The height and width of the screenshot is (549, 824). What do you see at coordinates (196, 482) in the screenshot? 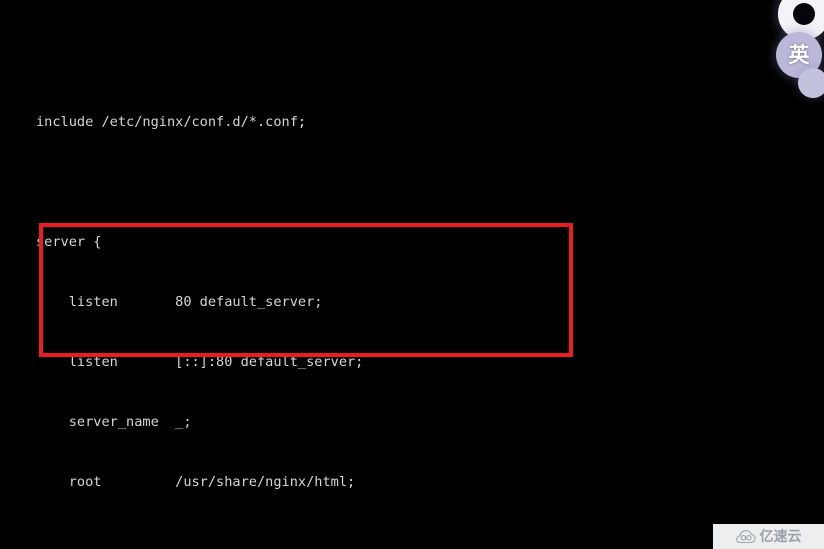
I see `code-line: root /usr/share/nginx/html;` at bounding box center [196, 482].